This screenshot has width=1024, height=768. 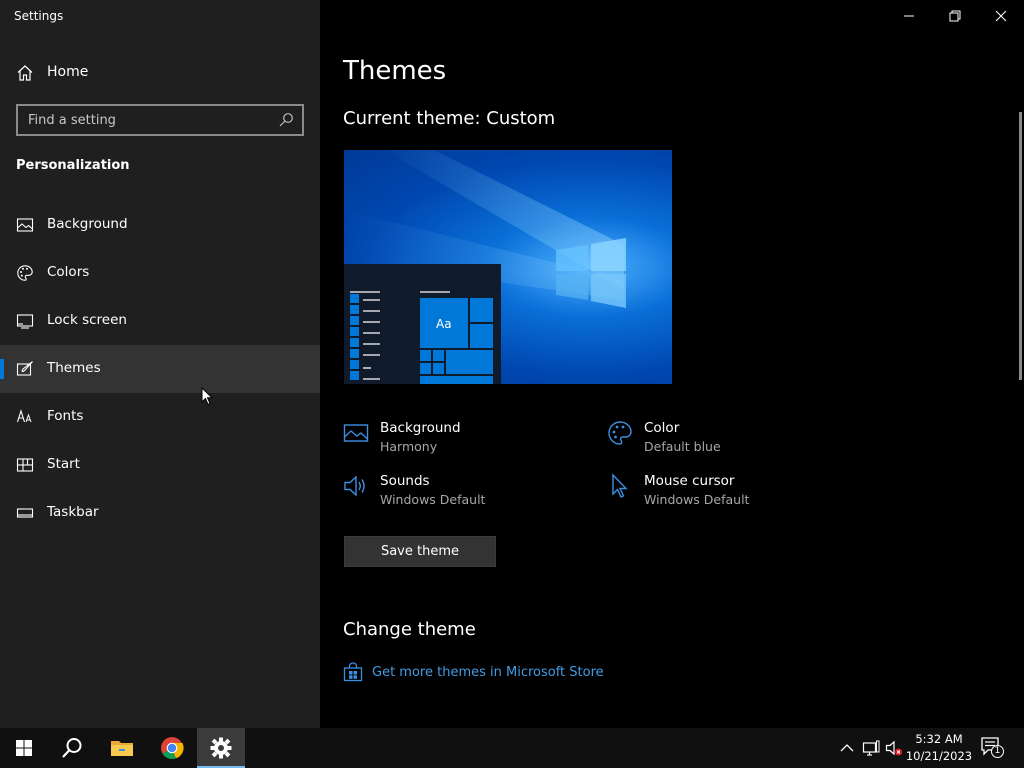 I want to click on sidebar-item-label: Background, so click(x=87, y=224).